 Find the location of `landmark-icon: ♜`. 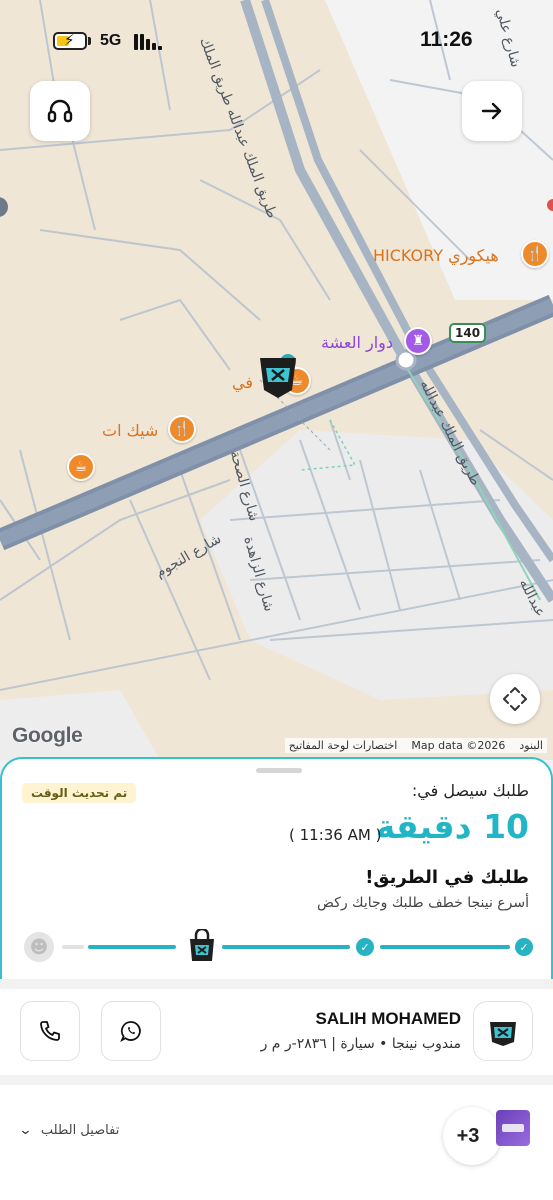

landmark-icon: ♜ is located at coordinates (418, 341).